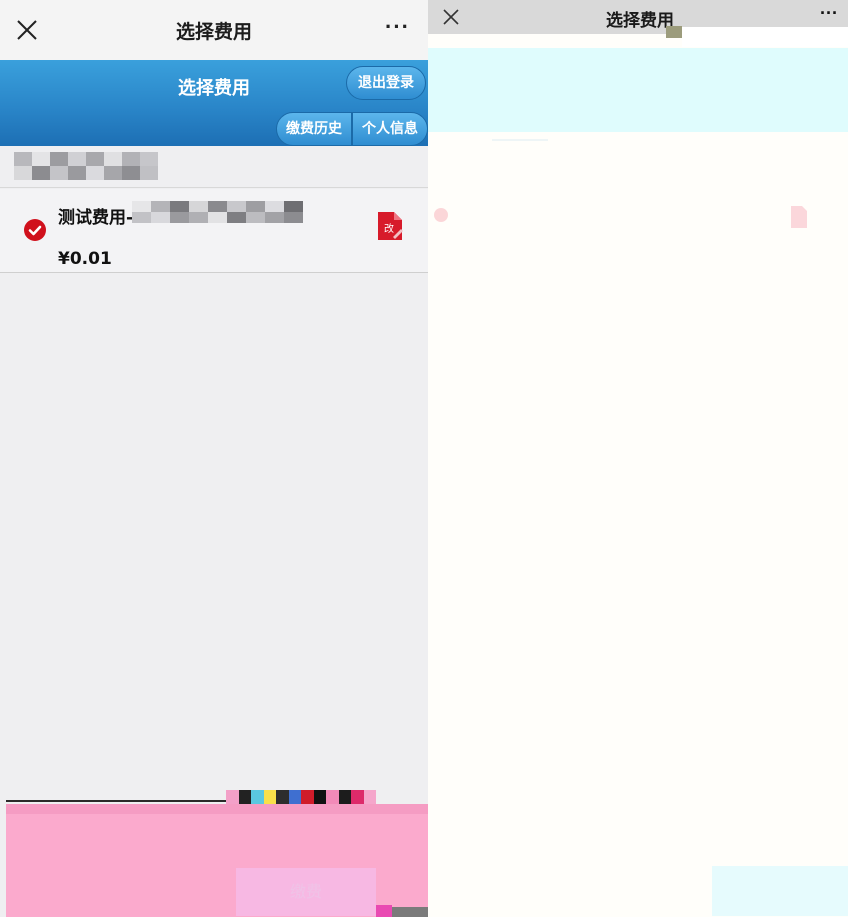  I want to click on edit-document-icon, so click(799, 217).